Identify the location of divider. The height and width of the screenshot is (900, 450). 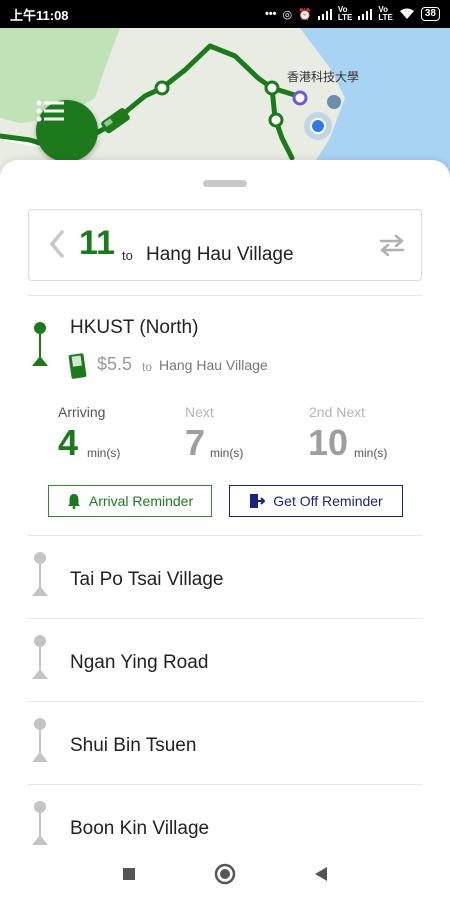
(225, 295).